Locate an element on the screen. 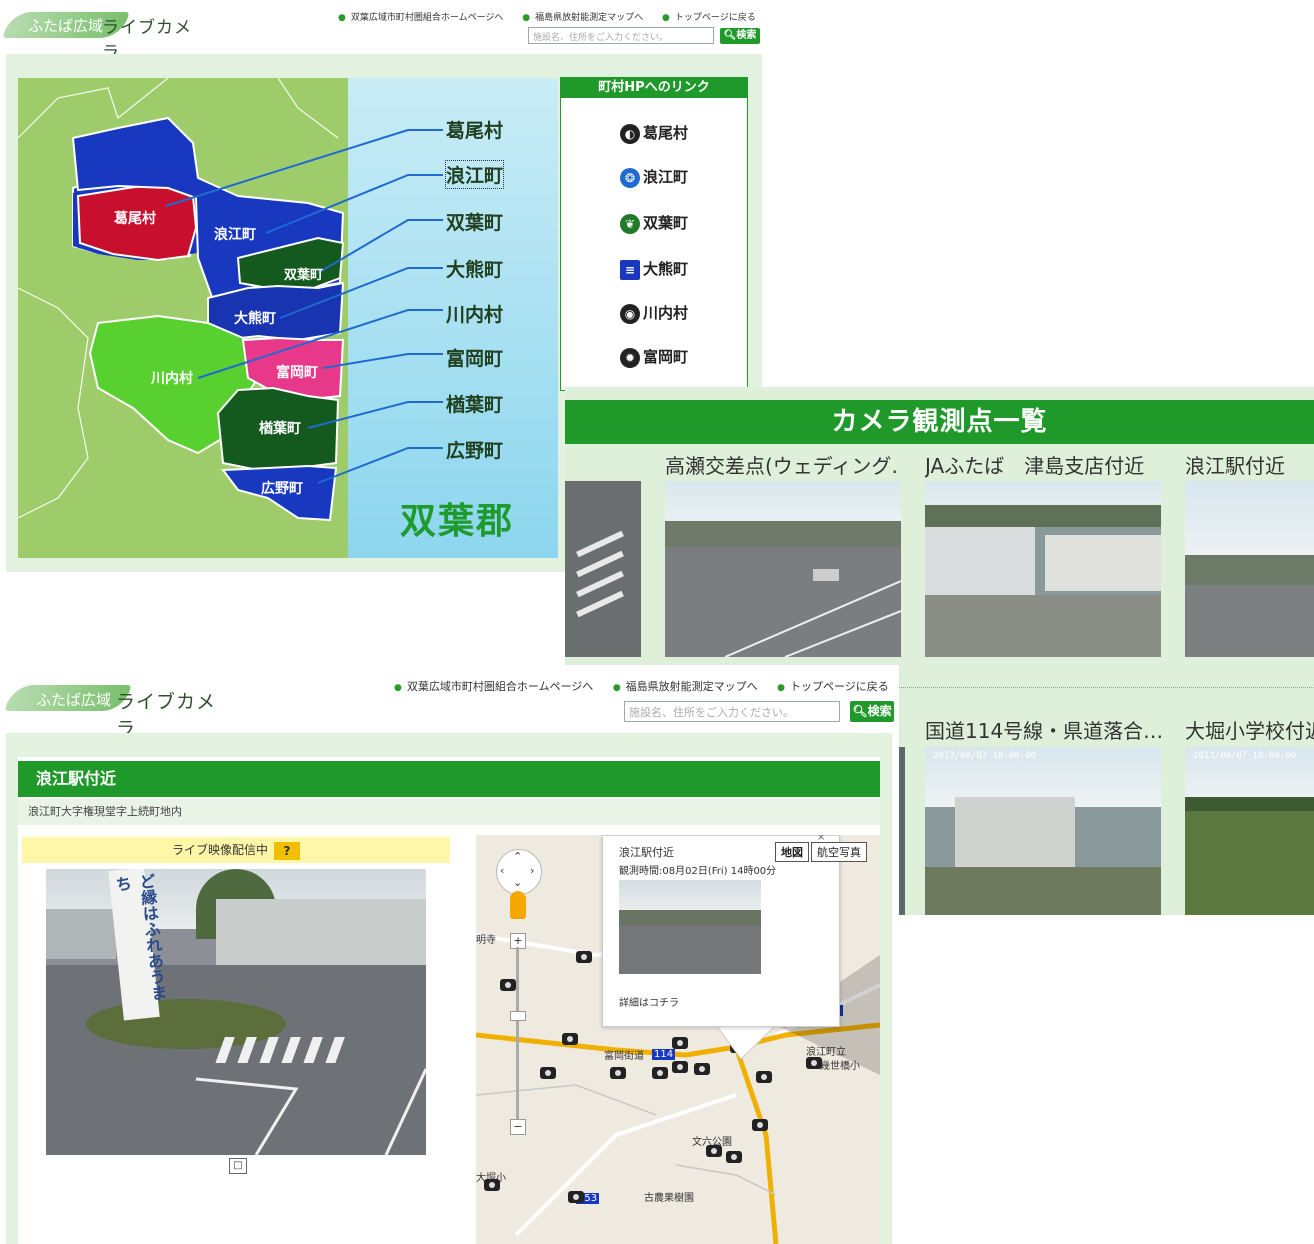 This screenshot has height=1244, width=1314. map-label-okuma: 大熊町 is located at coordinates (255, 319).